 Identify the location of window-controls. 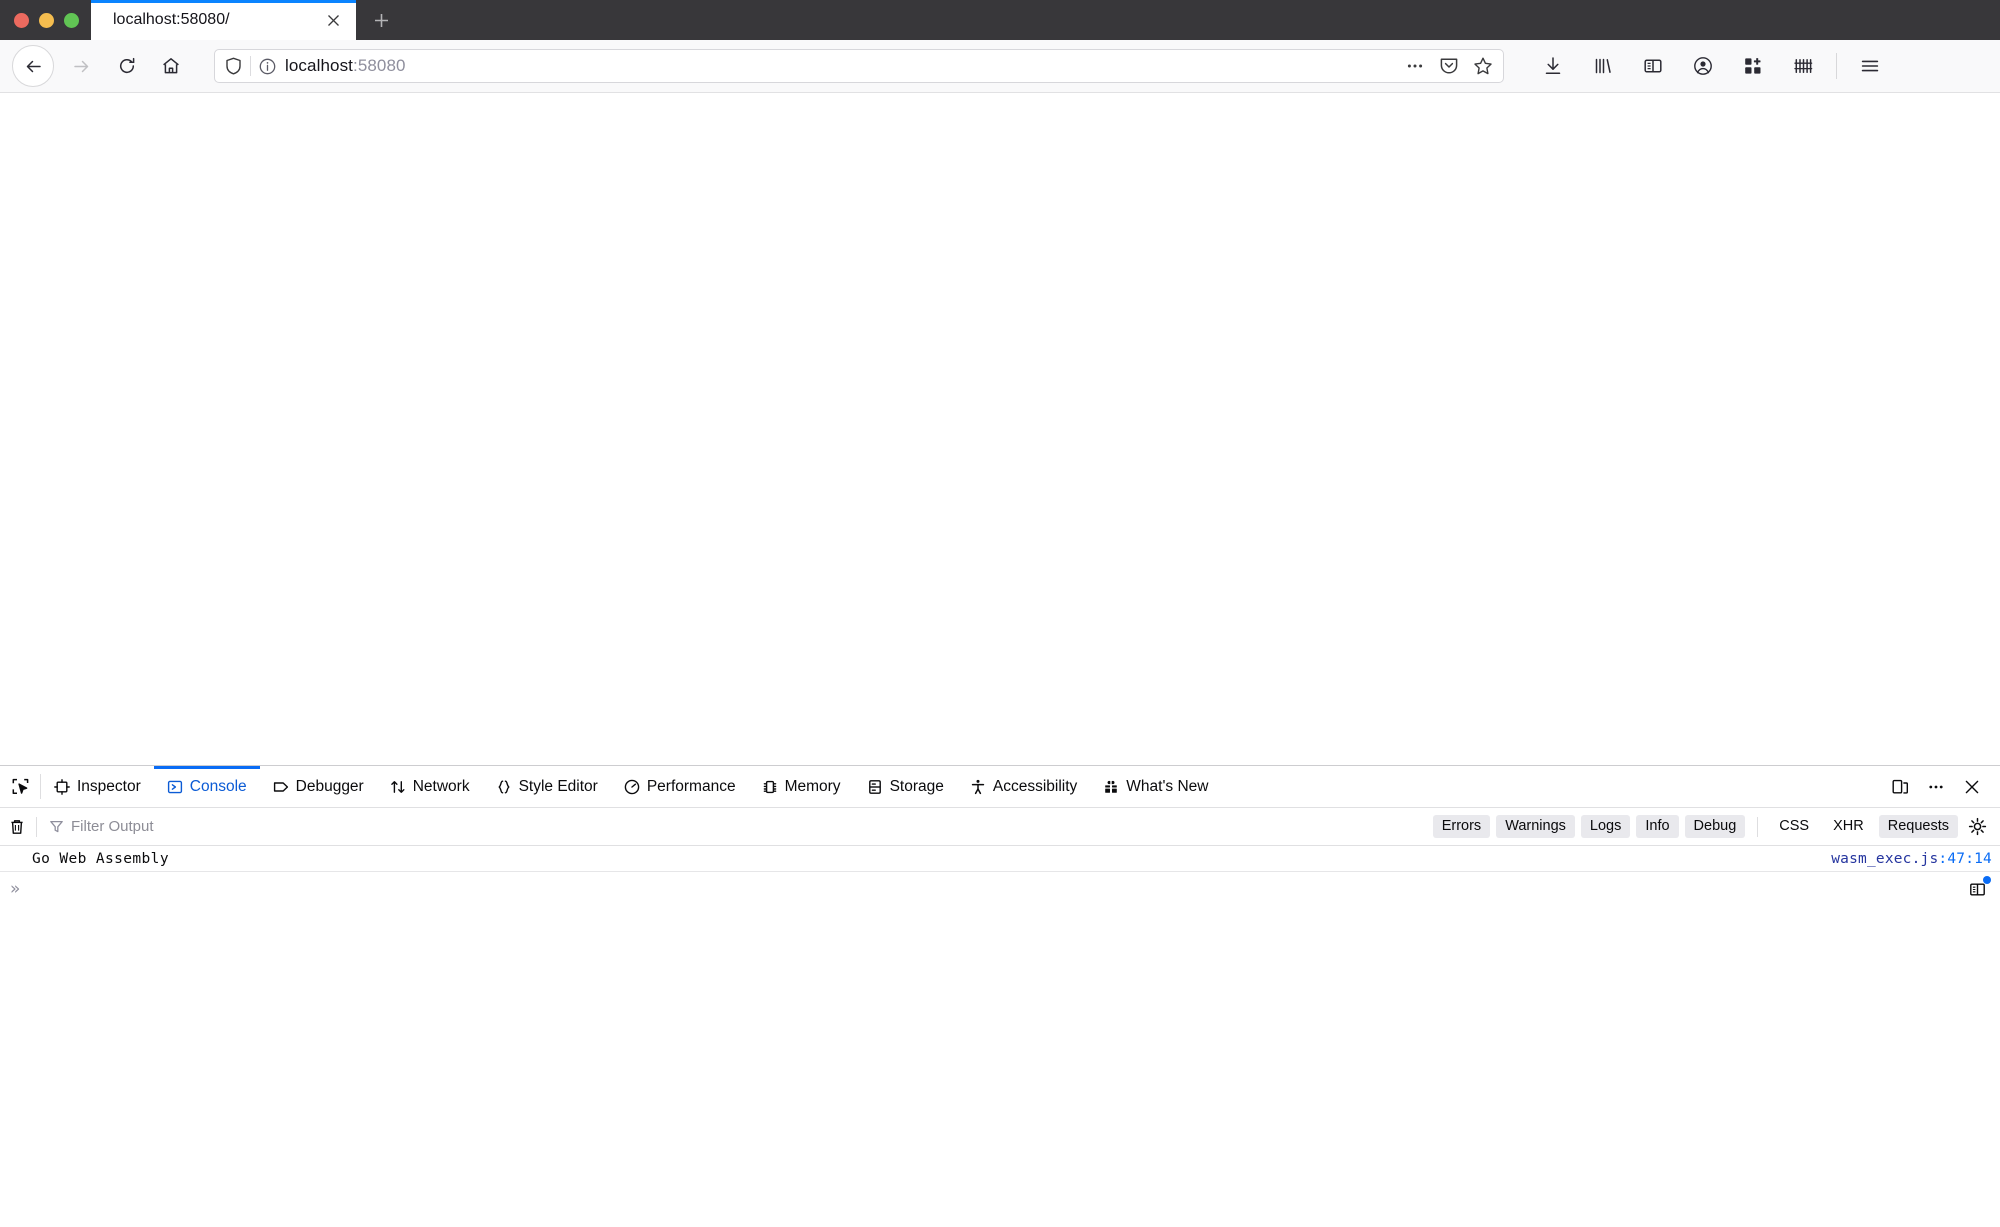
(45, 20).